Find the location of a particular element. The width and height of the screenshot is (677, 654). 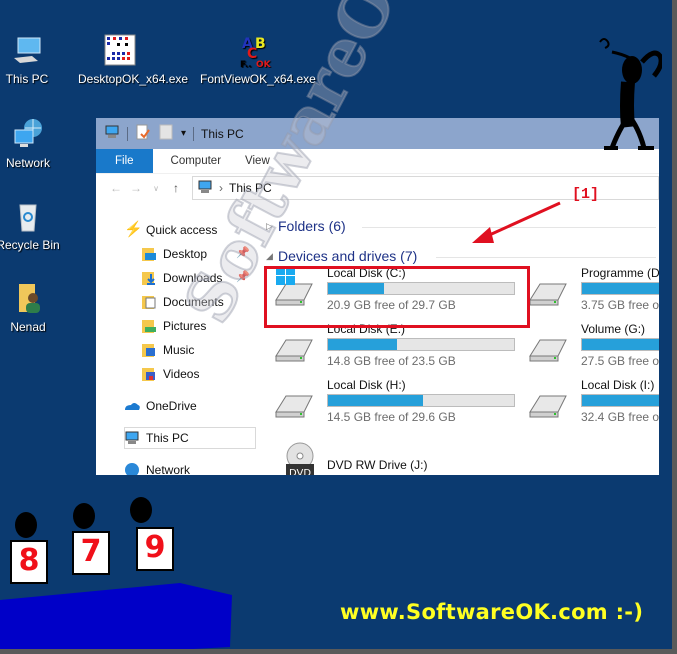

nav-documents: Documents is located at coordinates (182, 302).